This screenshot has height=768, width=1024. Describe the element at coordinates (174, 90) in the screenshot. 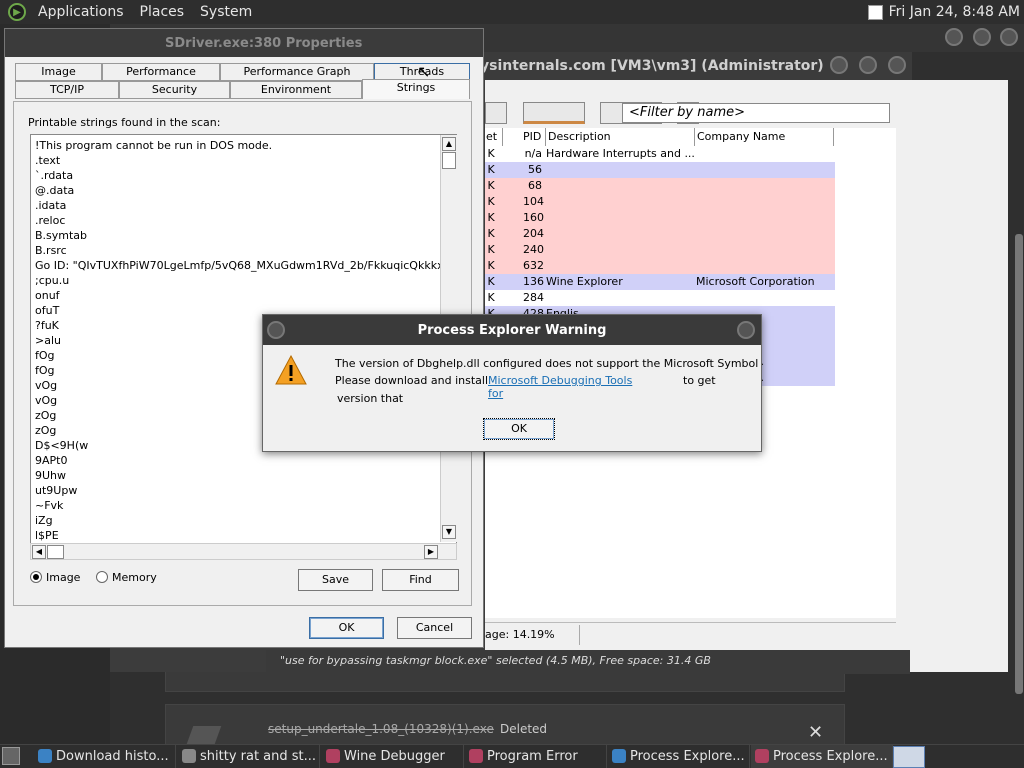

I see `tab-security: Security` at that location.